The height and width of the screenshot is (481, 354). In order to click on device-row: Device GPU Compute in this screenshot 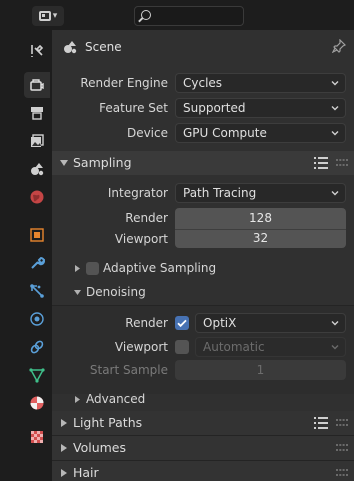, I will do `click(203, 133)`.